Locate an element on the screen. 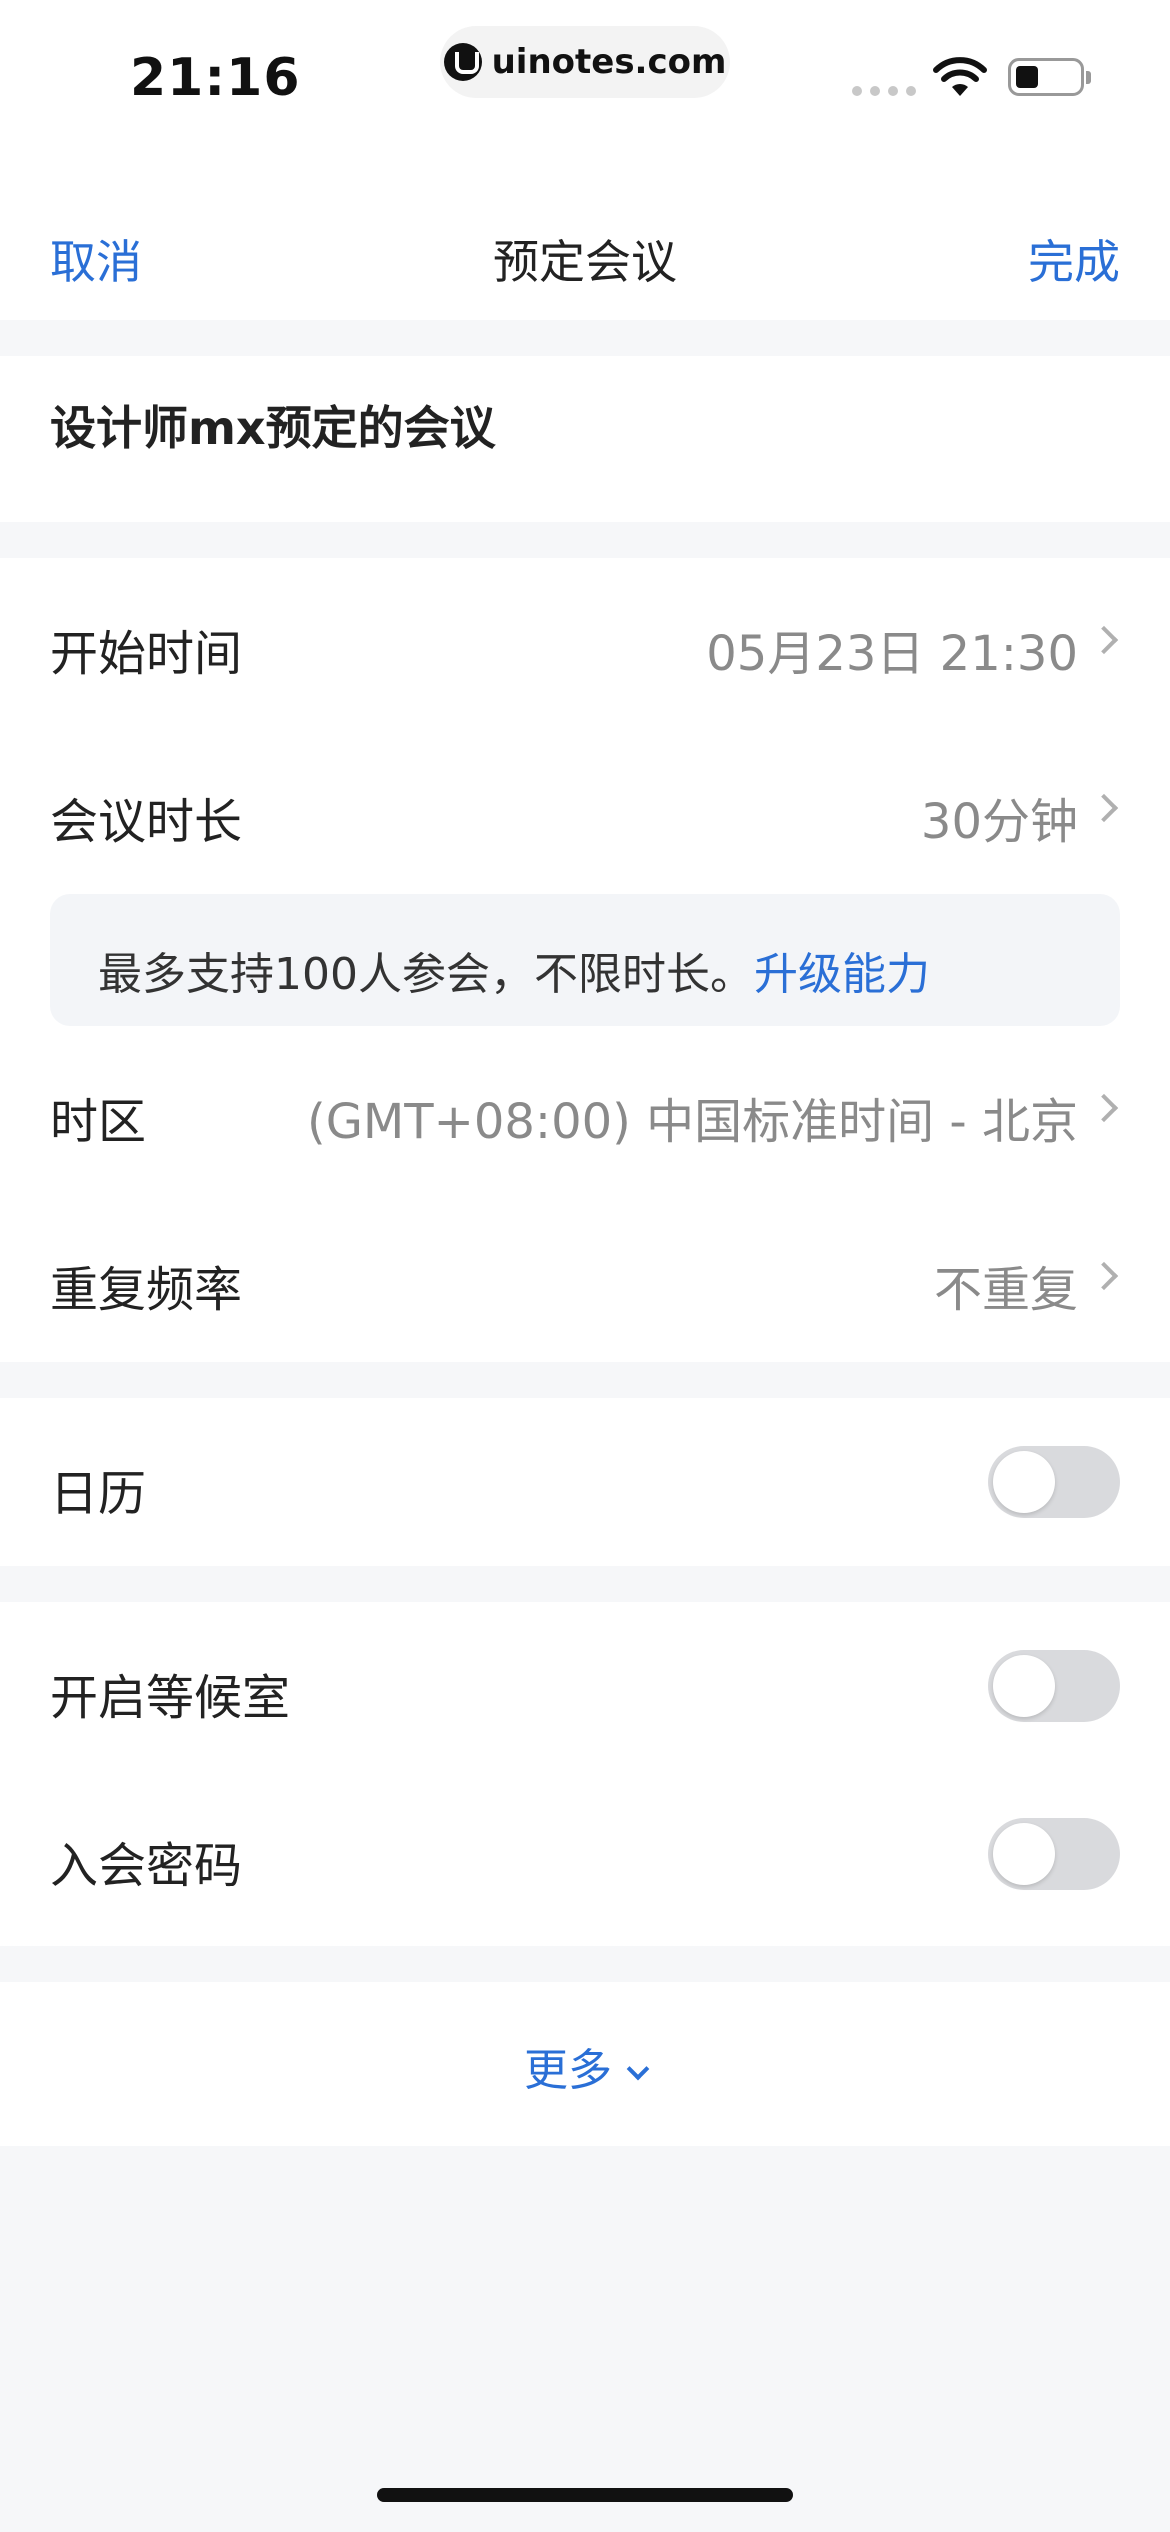 The width and height of the screenshot is (1170, 2532). more-button: 更多 is located at coordinates (585, 2066).